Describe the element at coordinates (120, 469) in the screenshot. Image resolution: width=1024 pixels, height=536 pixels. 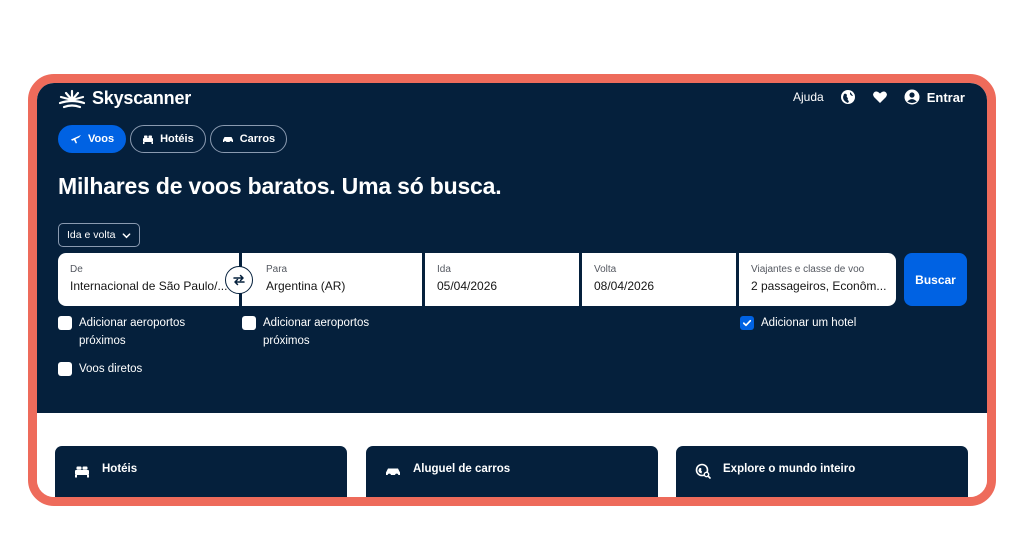
I see `hotels-card-label: Hotéis` at that location.